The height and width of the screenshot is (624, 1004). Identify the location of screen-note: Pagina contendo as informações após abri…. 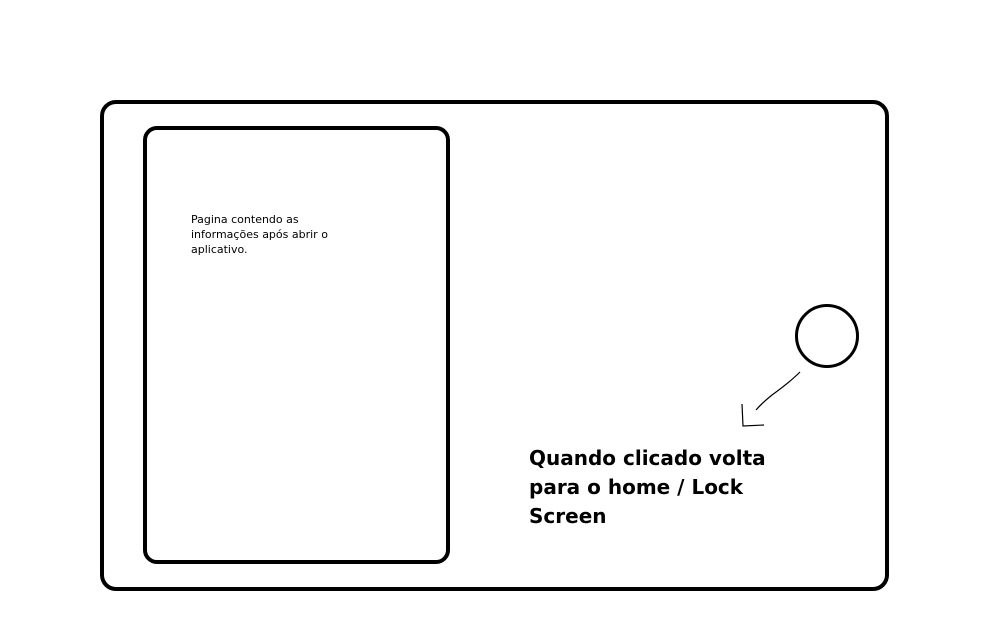
(259, 234).